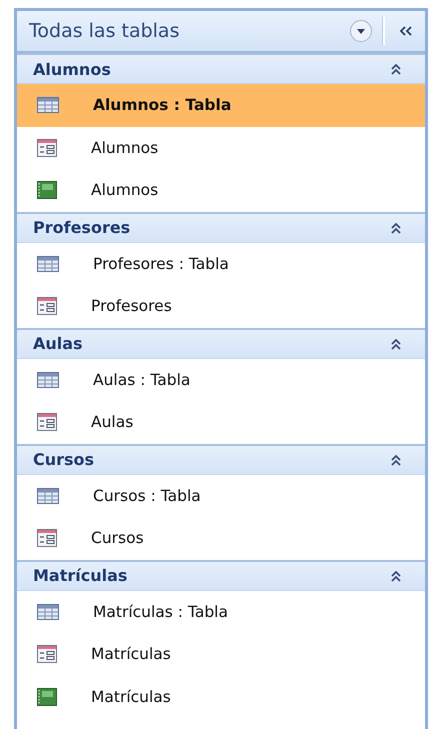 This screenshot has height=729, width=432. What do you see at coordinates (221, 68) in the screenshot?
I see `group-header: Alumnos` at bounding box center [221, 68].